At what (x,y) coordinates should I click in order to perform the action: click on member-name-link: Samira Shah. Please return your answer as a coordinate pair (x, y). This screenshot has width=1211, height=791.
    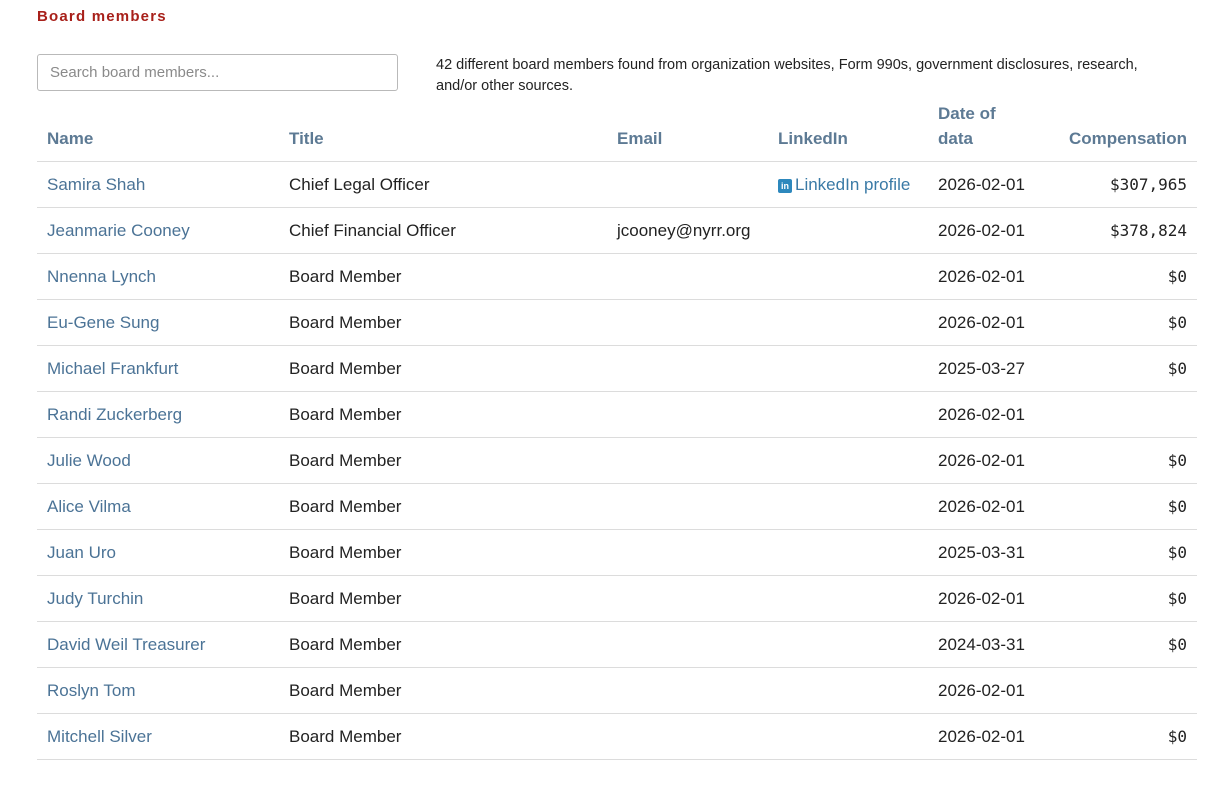
    Looking at the image, I should click on (158, 184).